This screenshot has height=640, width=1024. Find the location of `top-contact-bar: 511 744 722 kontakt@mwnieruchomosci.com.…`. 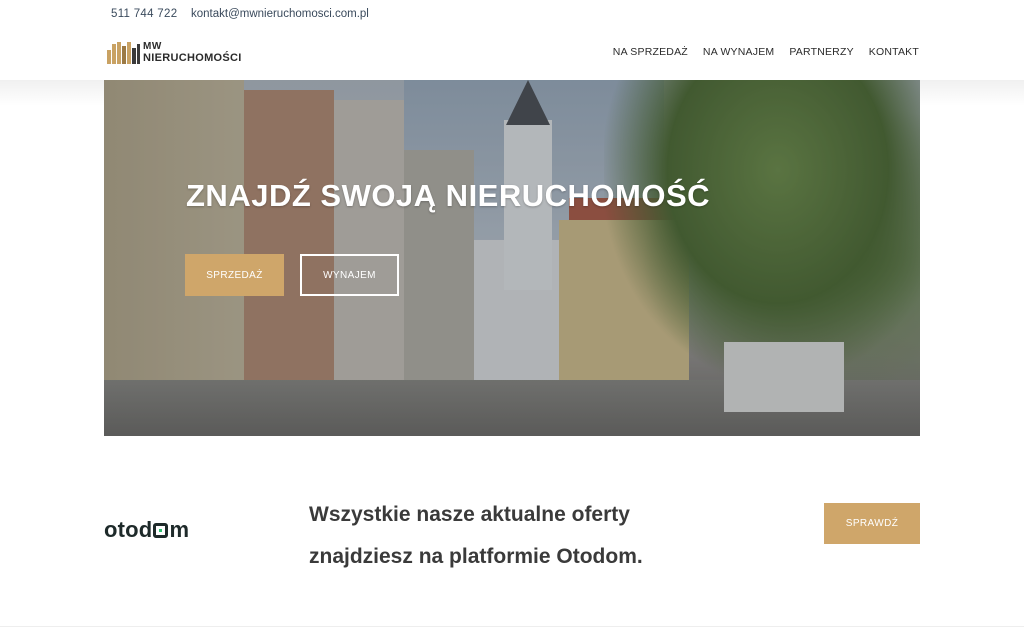

top-contact-bar: 511 744 722 kontakt@mwnieruchomosci.com.… is located at coordinates (512, 15).